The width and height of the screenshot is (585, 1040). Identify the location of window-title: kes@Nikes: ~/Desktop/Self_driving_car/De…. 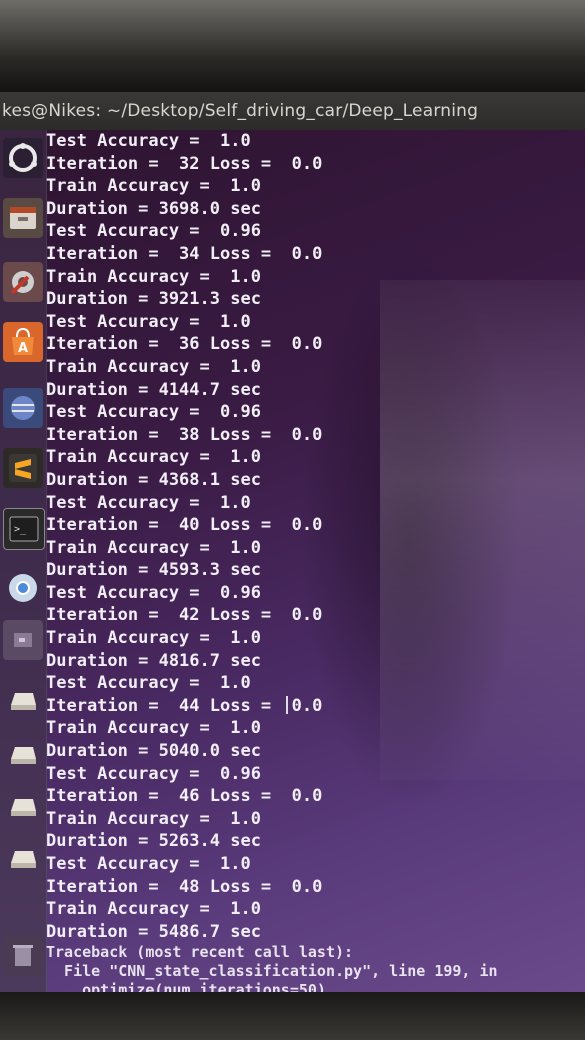
(240, 111).